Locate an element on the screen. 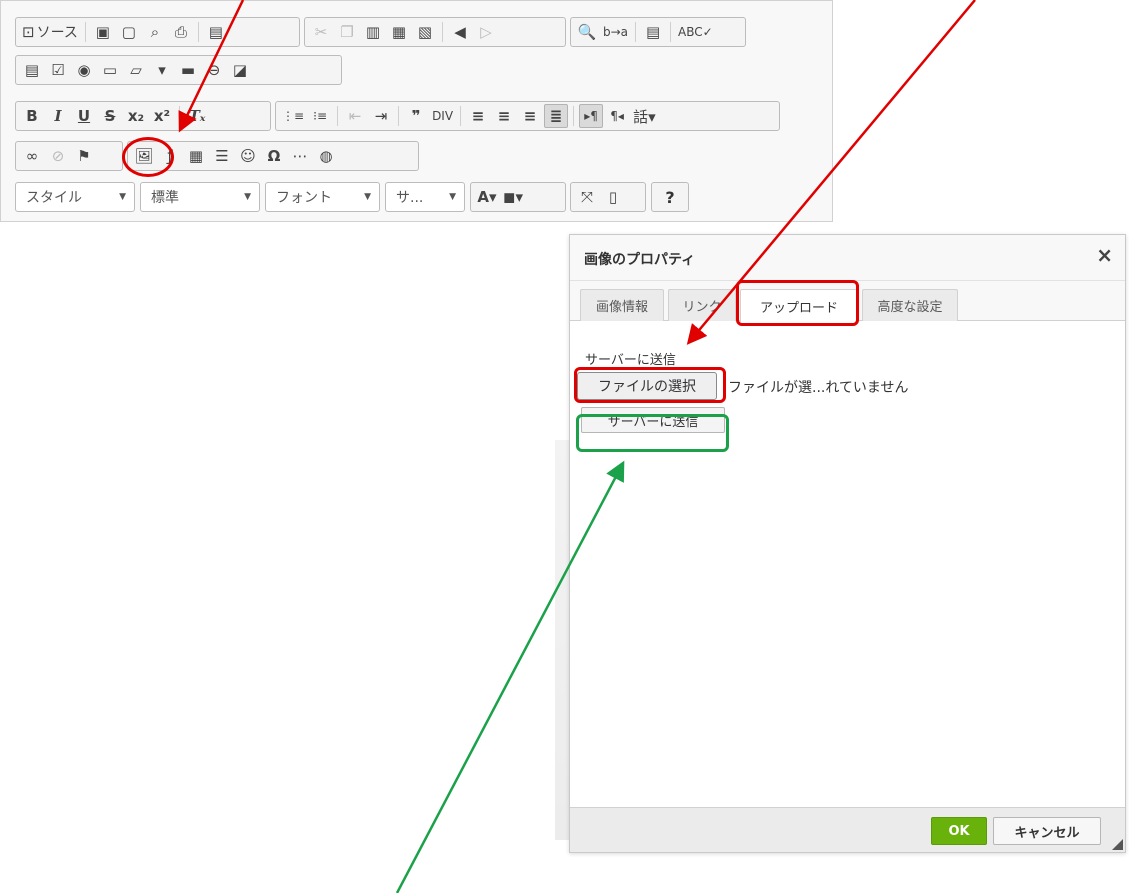 The image size is (1129, 893). arrow-to-send-button is located at coordinates (510, 676).